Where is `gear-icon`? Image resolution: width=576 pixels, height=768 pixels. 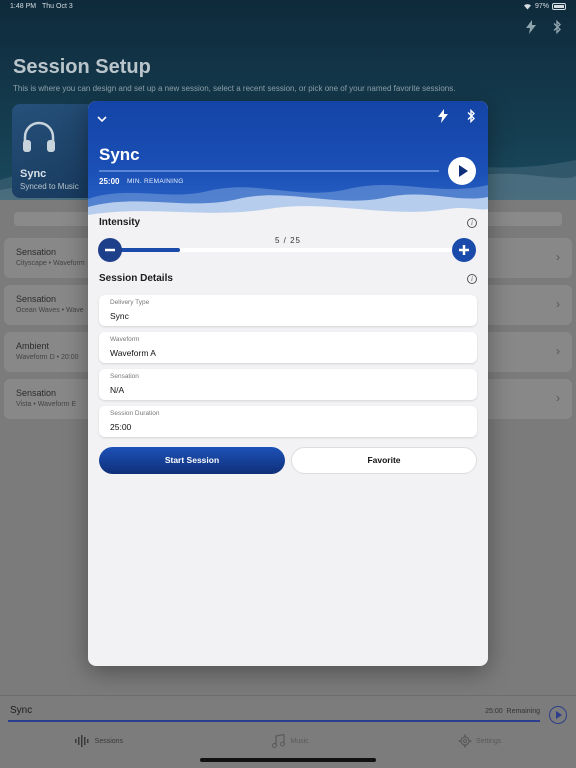 gear-icon is located at coordinates (465, 741).